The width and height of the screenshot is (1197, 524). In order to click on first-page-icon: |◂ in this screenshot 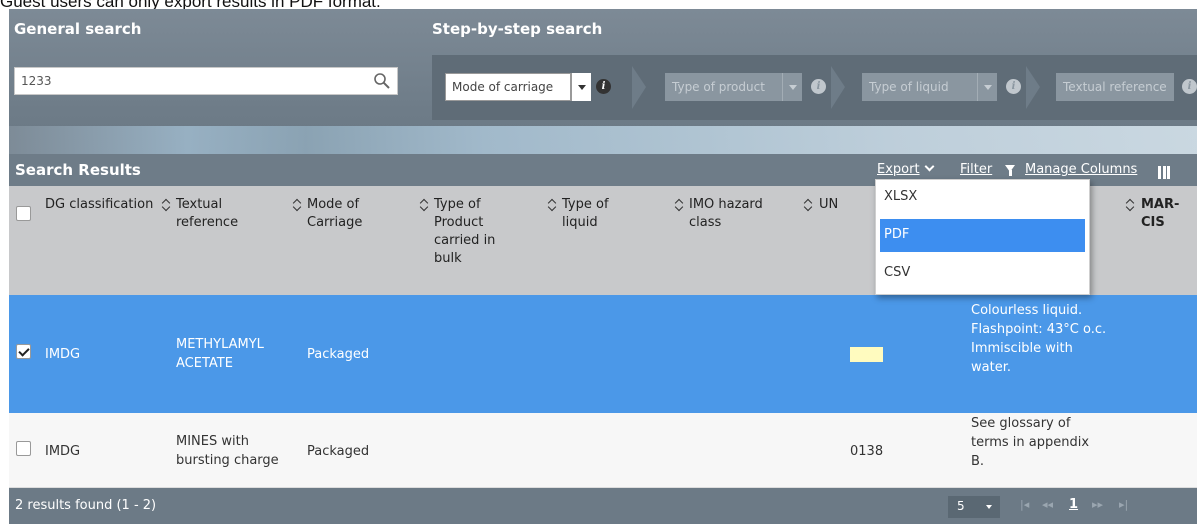, I will do `click(1024, 504)`.